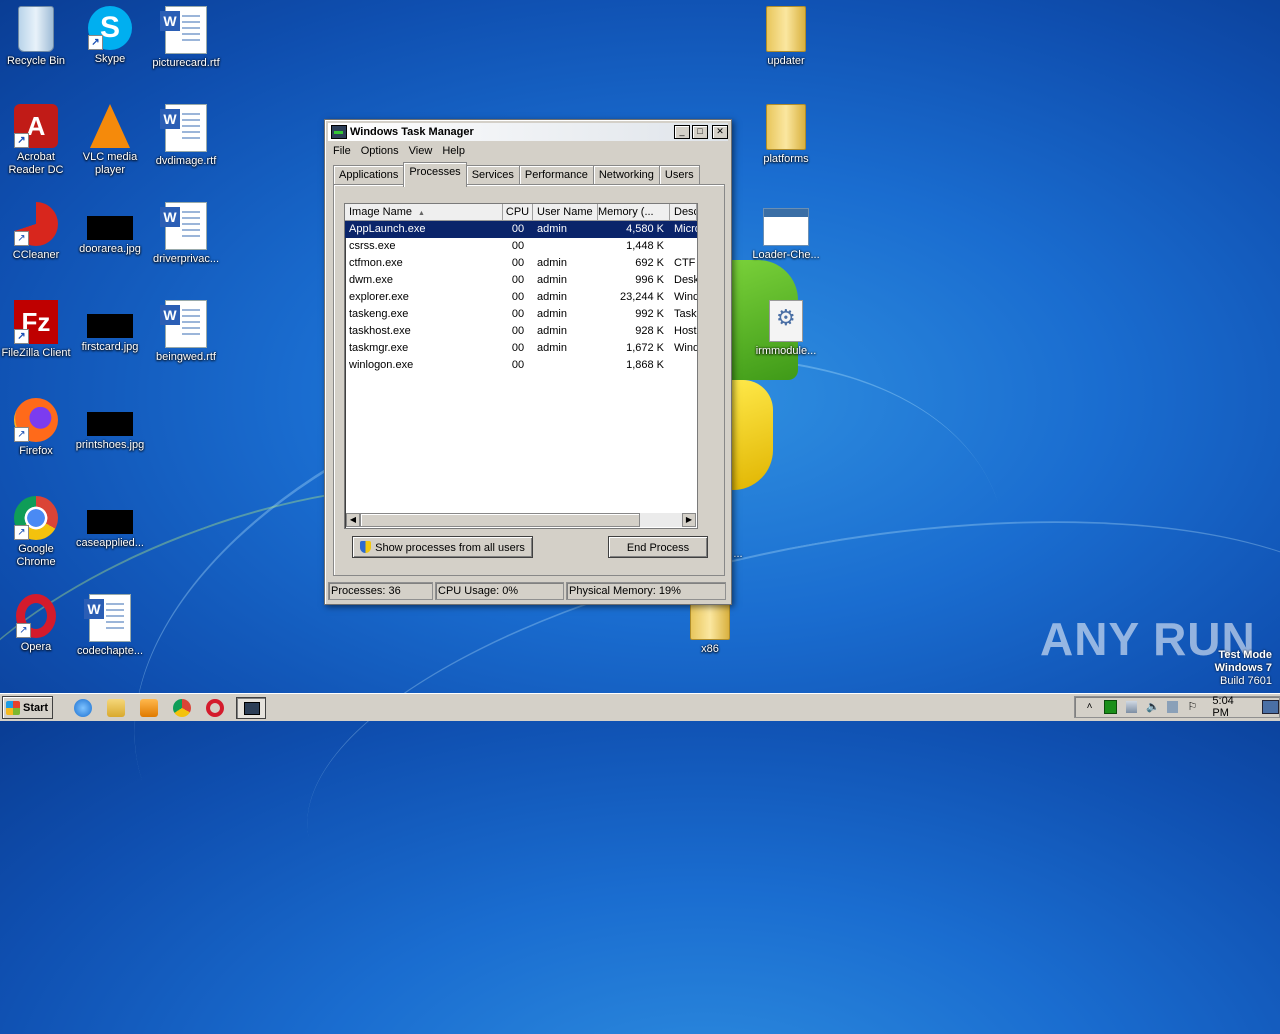 Image resolution: width=1280 pixels, height=1034 pixels. I want to click on windows-logo-icon, so click(13, 707).